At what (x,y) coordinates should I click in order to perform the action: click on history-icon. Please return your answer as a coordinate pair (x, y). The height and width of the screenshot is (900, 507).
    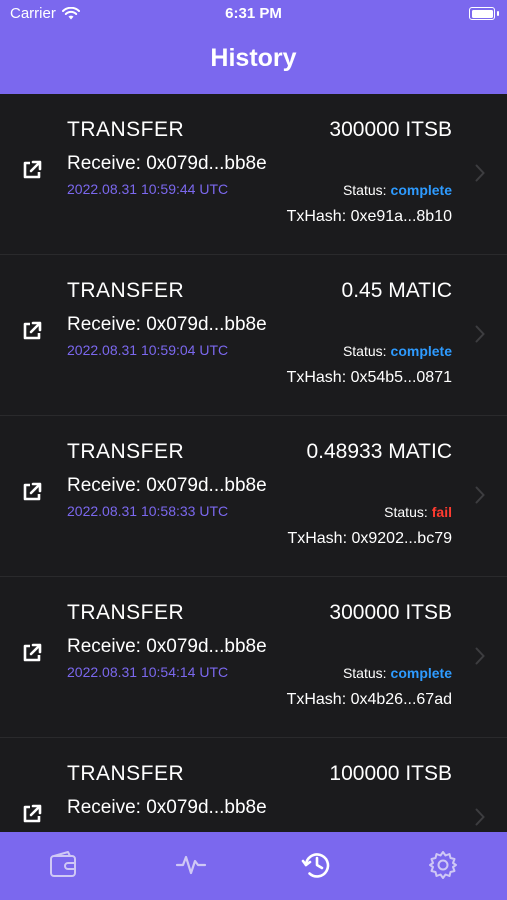
    Looking at the image, I should click on (317, 865).